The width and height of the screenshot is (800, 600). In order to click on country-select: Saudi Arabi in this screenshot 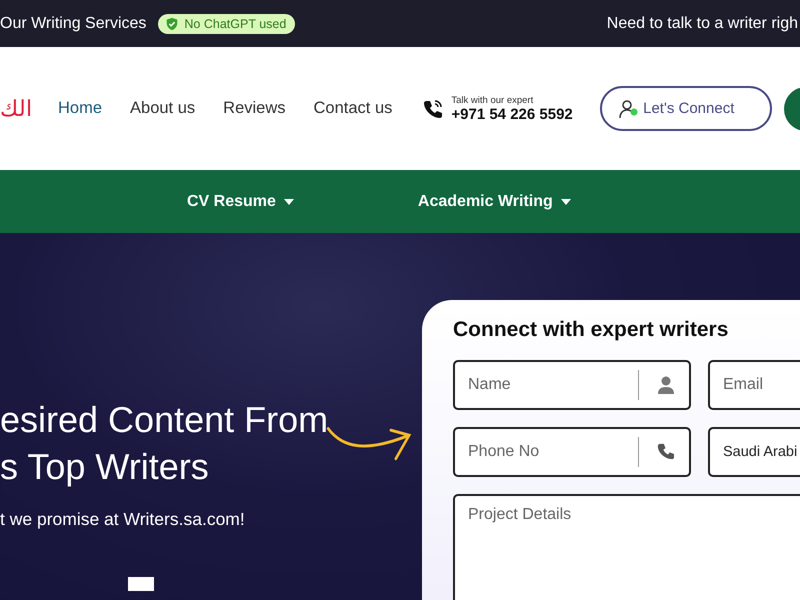, I will do `click(754, 452)`.